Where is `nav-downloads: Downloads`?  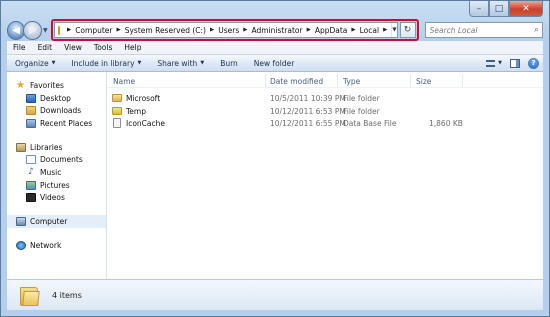
nav-downloads: Downloads is located at coordinates (56, 110).